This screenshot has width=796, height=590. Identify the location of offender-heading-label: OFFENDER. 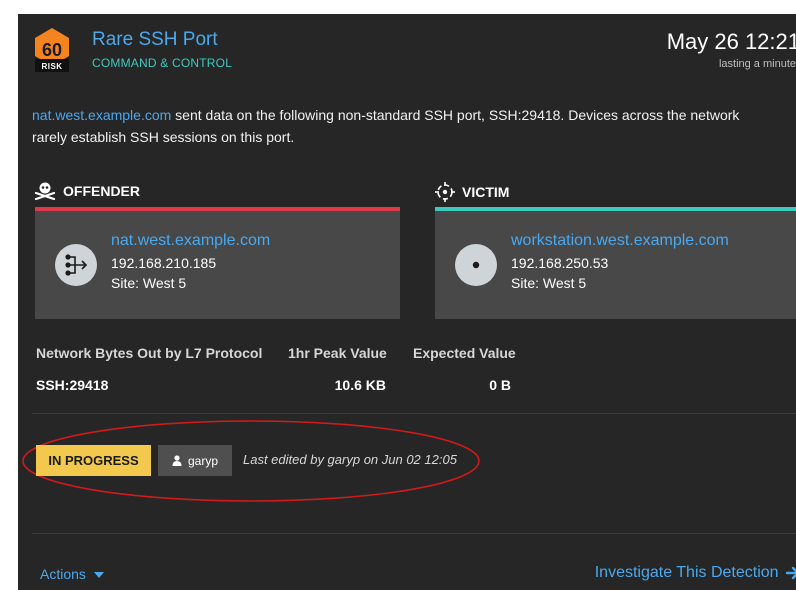
(101, 191).